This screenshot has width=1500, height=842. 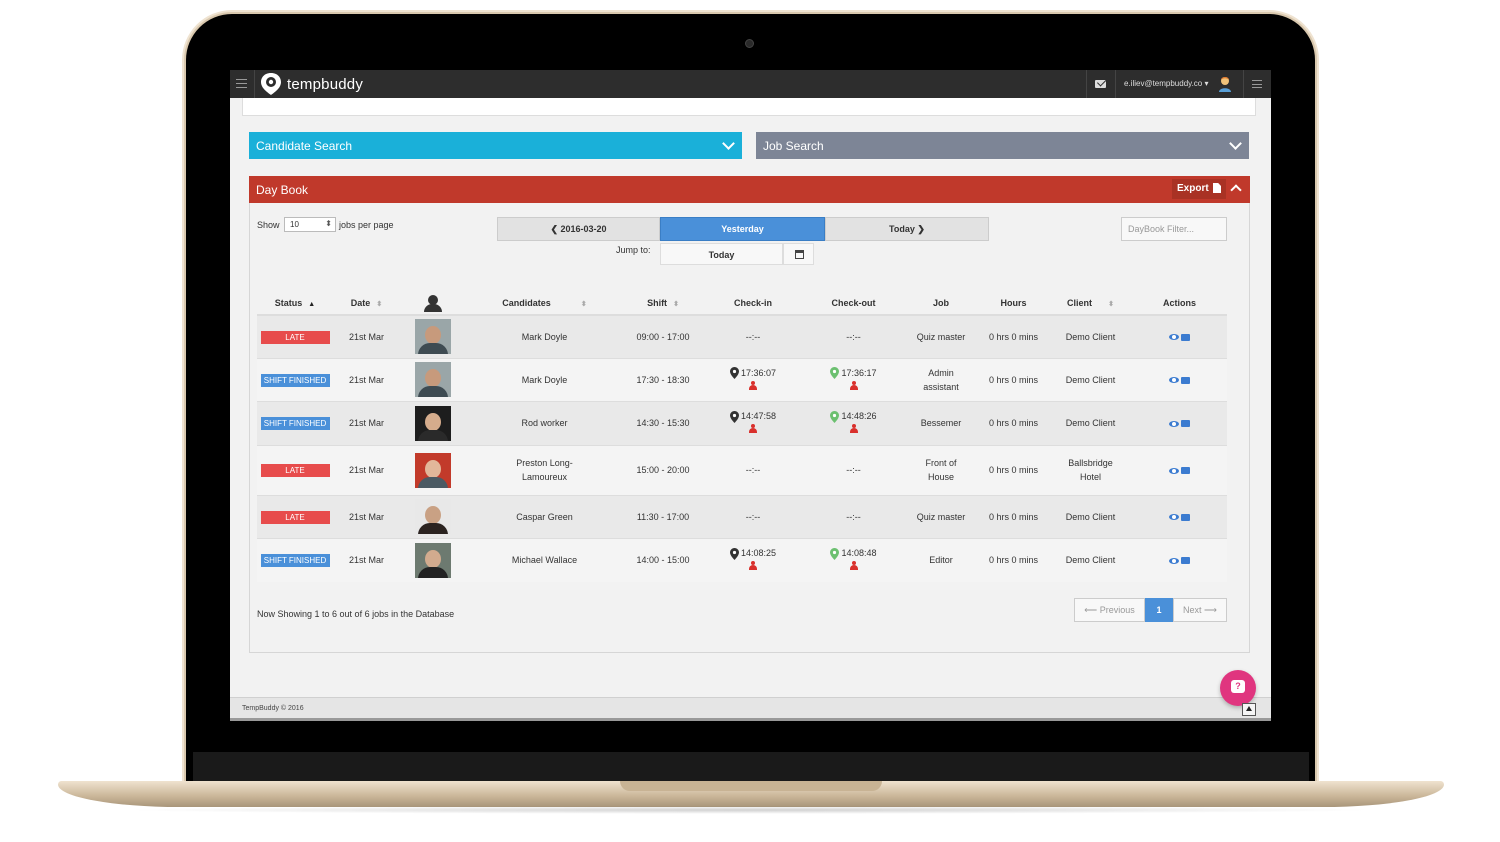 What do you see at coordinates (366, 225) in the screenshot?
I see `per-page-label: jobs per page` at bounding box center [366, 225].